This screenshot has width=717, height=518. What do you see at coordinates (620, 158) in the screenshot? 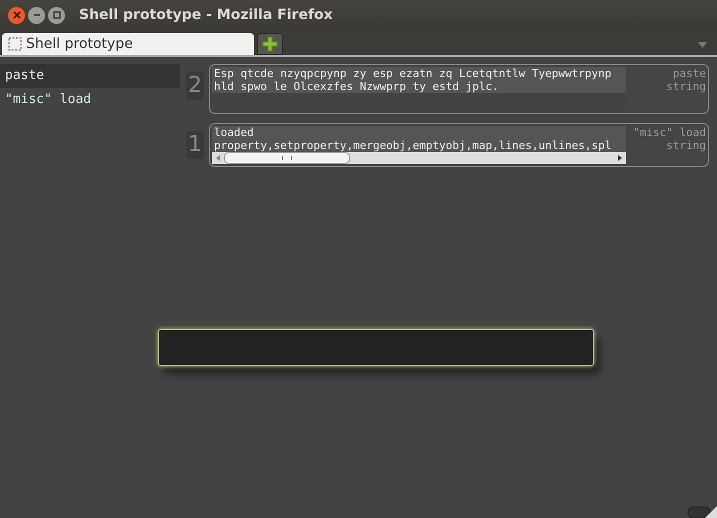
I see `scroll-right-icon` at bounding box center [620, 158].